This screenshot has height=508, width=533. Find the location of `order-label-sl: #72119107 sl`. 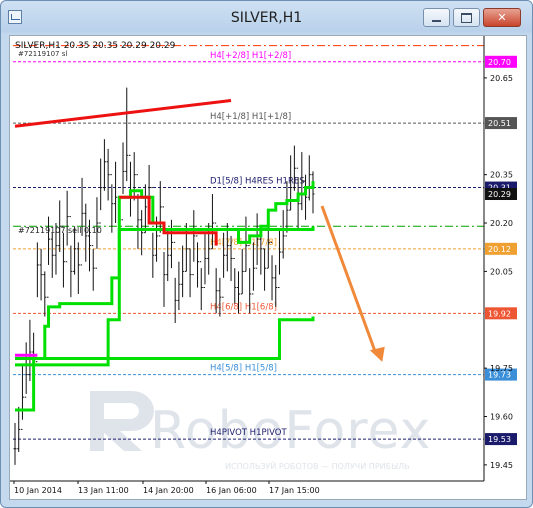

order-label-sl: #72119107 sl is located at coordinates (42, 54).